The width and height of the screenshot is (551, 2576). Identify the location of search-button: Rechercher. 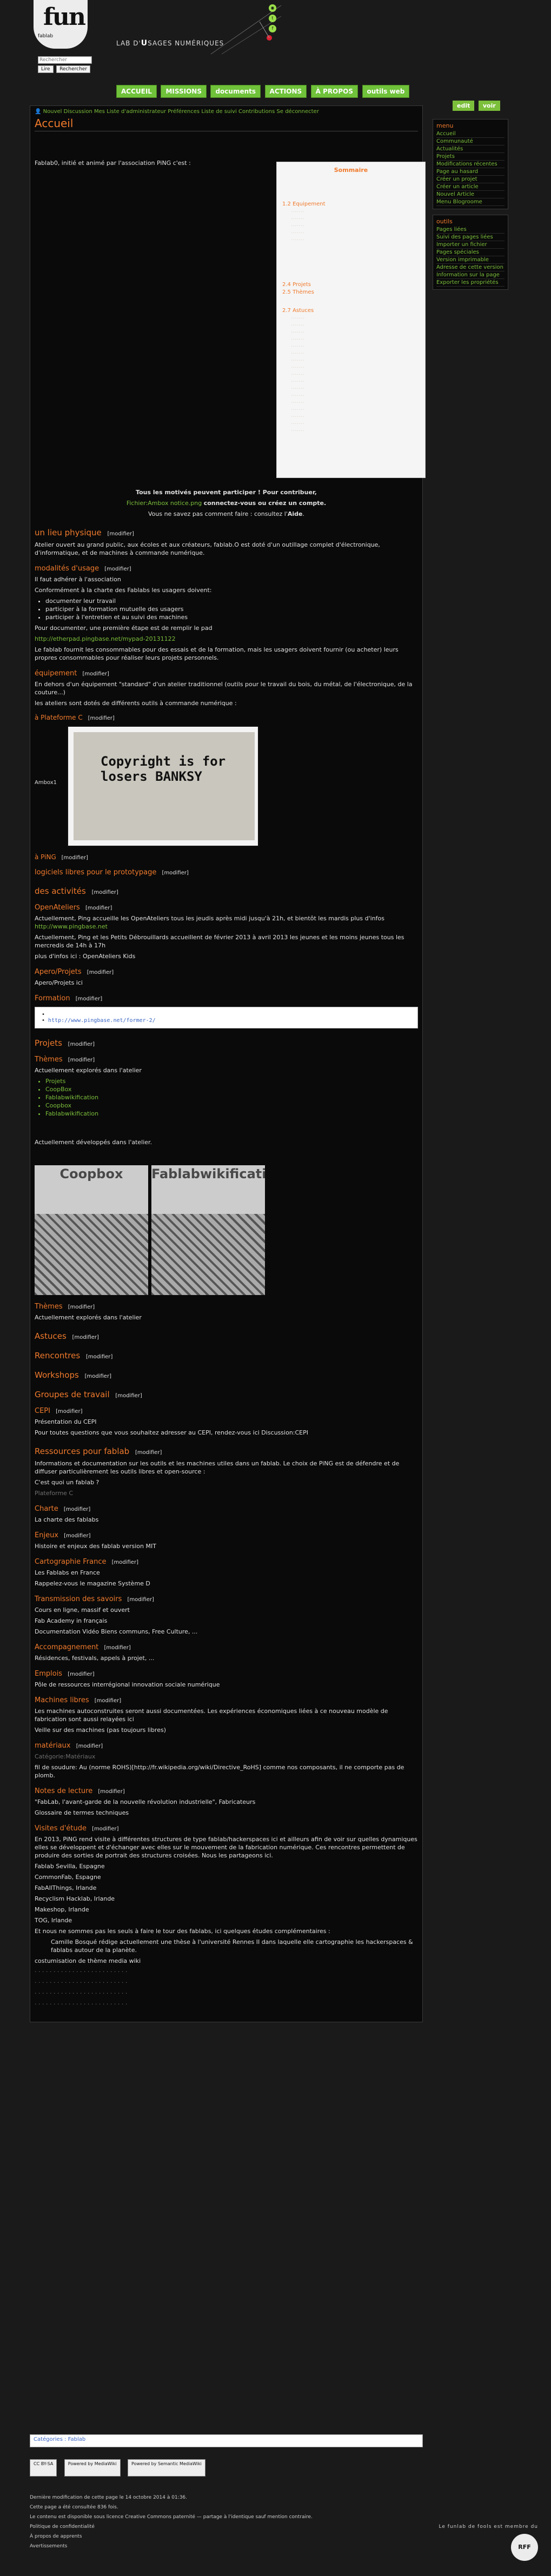
(73, 69).